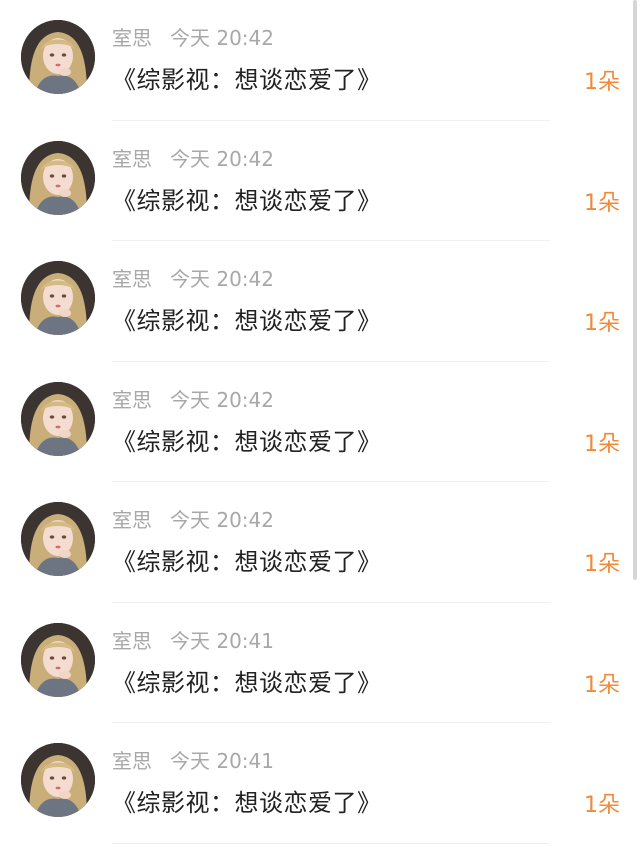 This screenshot has width=640, height=848. What do you see at coordinates (635, 290) in the screenshot?
I see `scrollbar` at bounding box center [635, 290].